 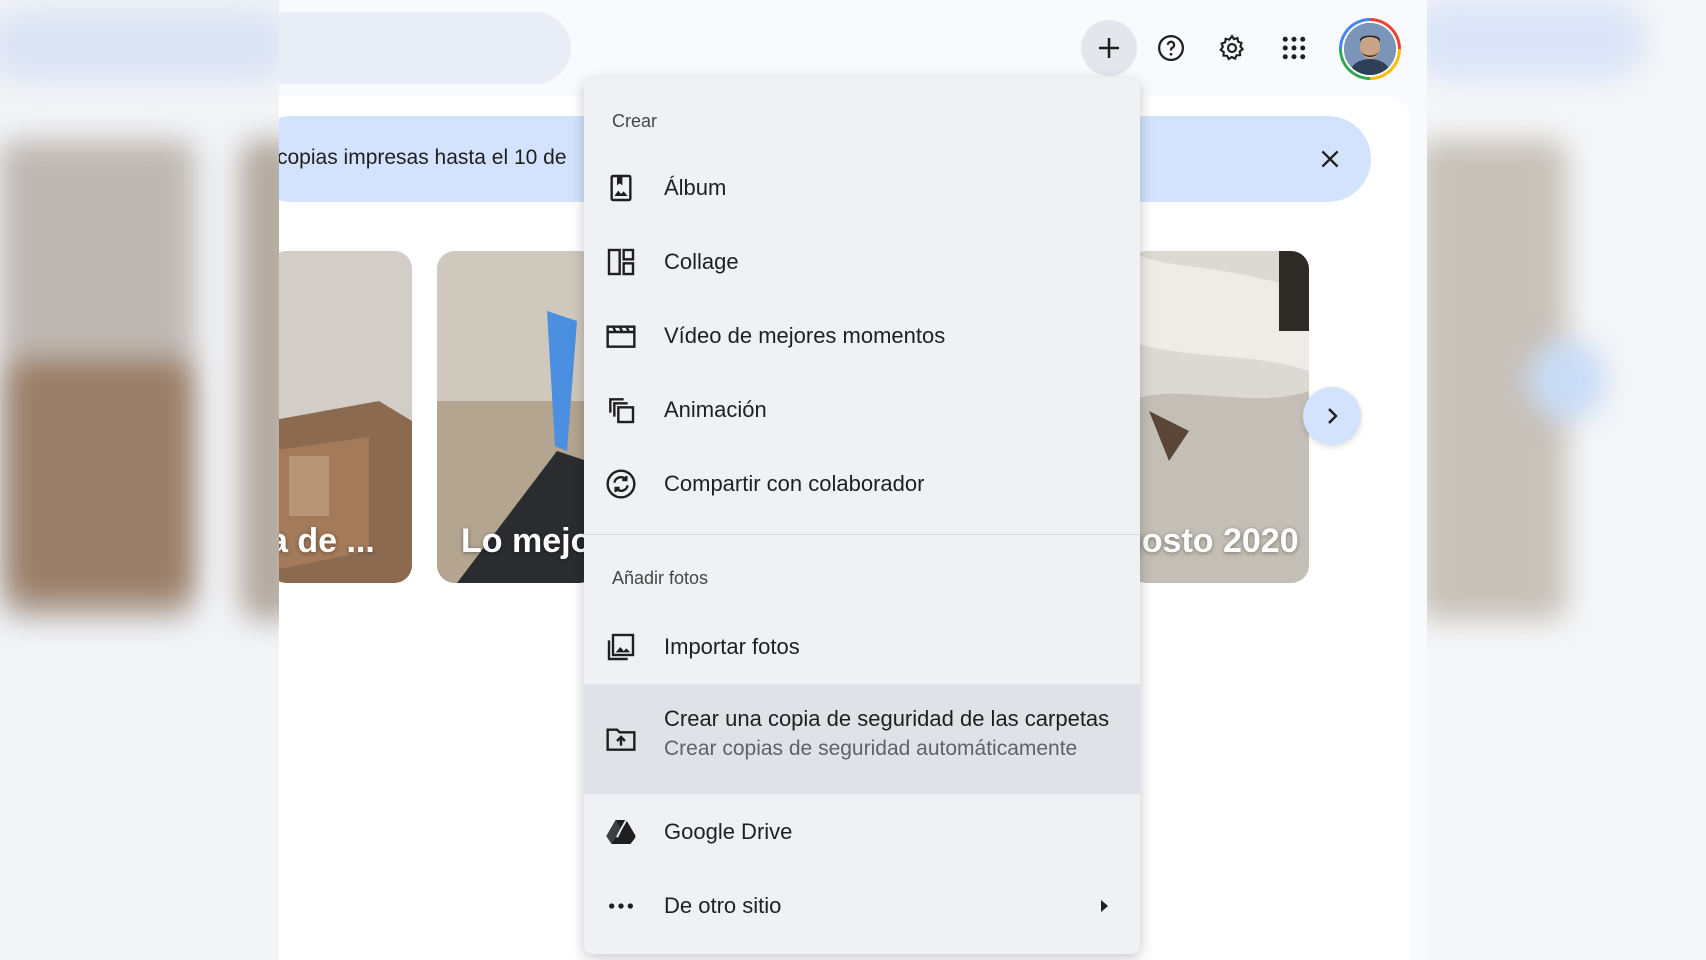 What do you see at coordinates (621, 262) in the screenshot?
I see `collage-icon` at bounding box center [621, 262].